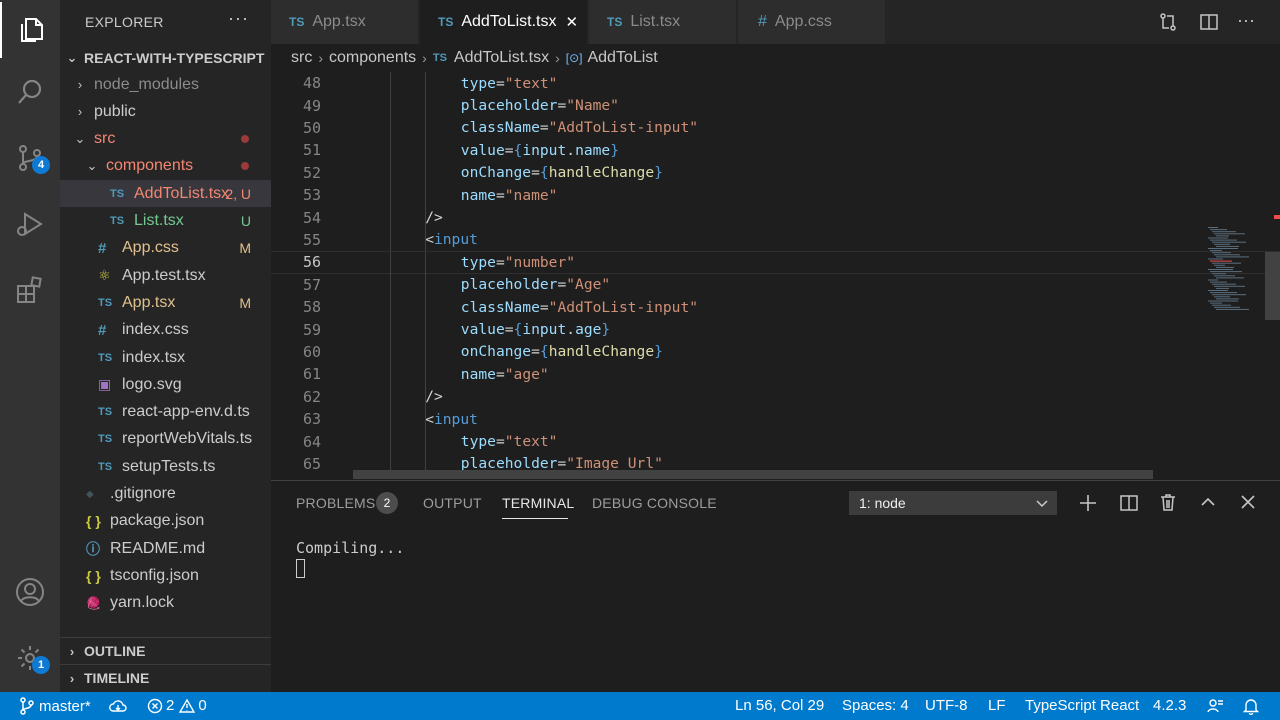 The height and width of the screenshot is (720, 1280). What do you see at coordinates (1272, 286) in the screenshot?
I see `vertical-scrollbar` at bounding box center [1272, 286].